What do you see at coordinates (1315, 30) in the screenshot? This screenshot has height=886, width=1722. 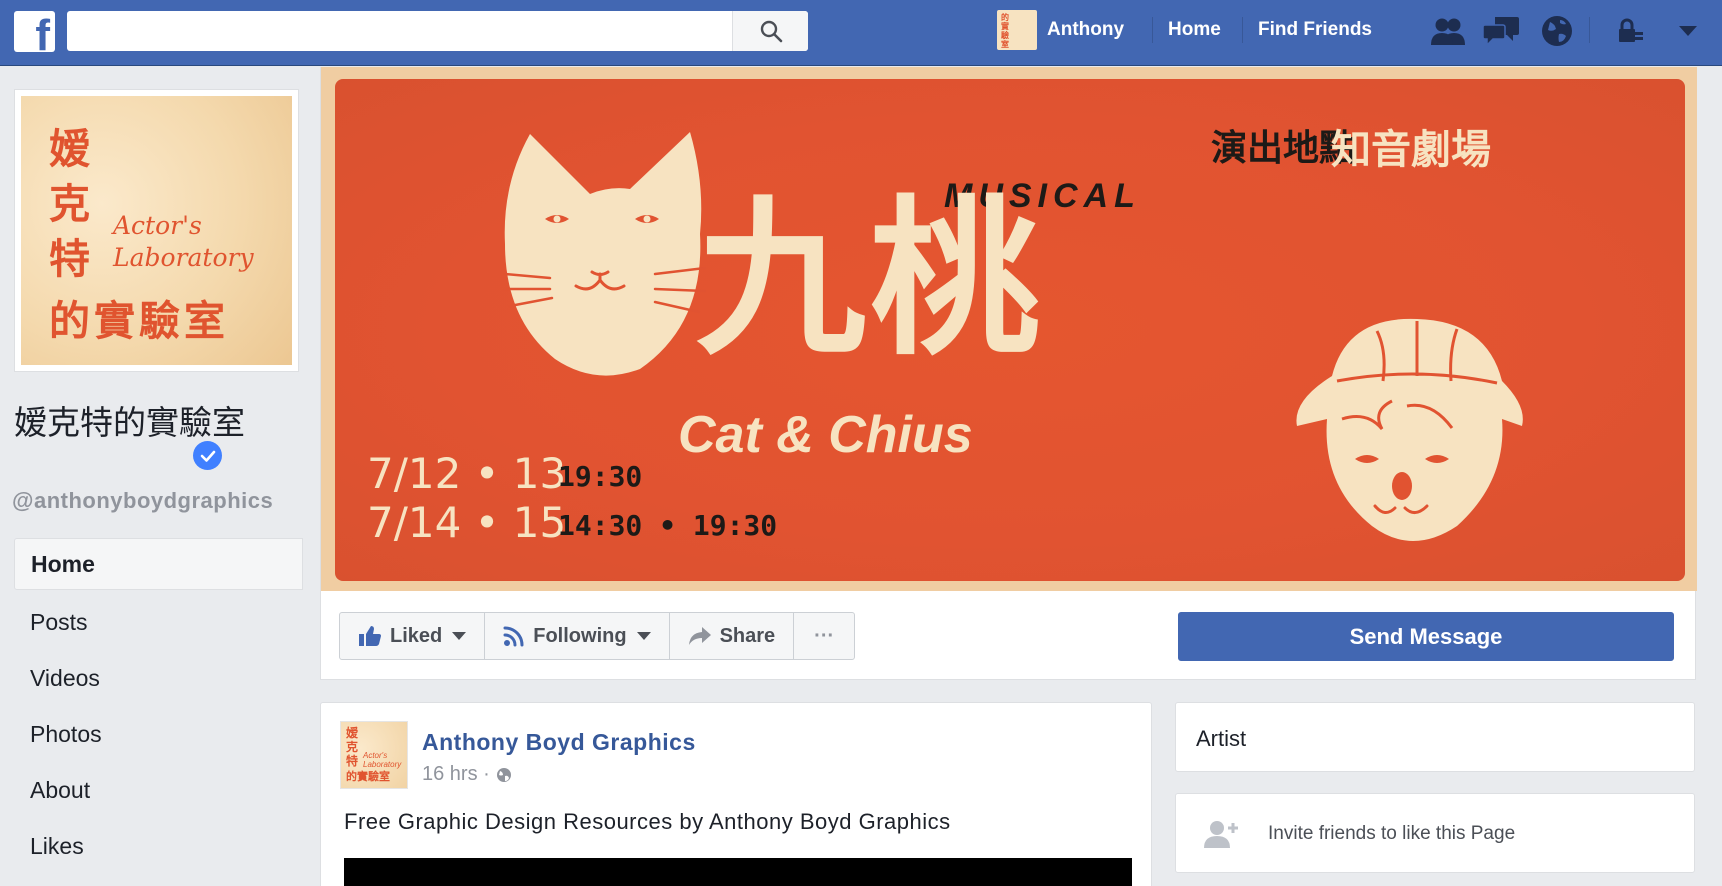 I see `nav-find-friends-link: Find Friends` at bounding box center [1315, 30].